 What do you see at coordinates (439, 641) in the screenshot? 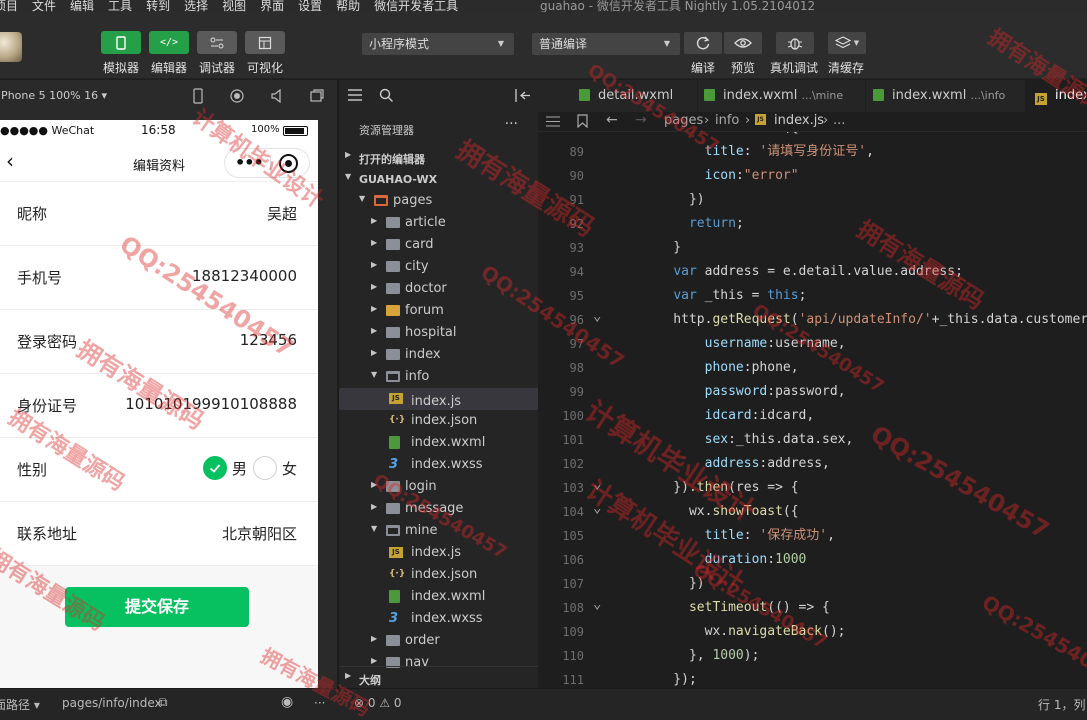
I see `tree-item: ▶ order` at bounding box center [439, 641].